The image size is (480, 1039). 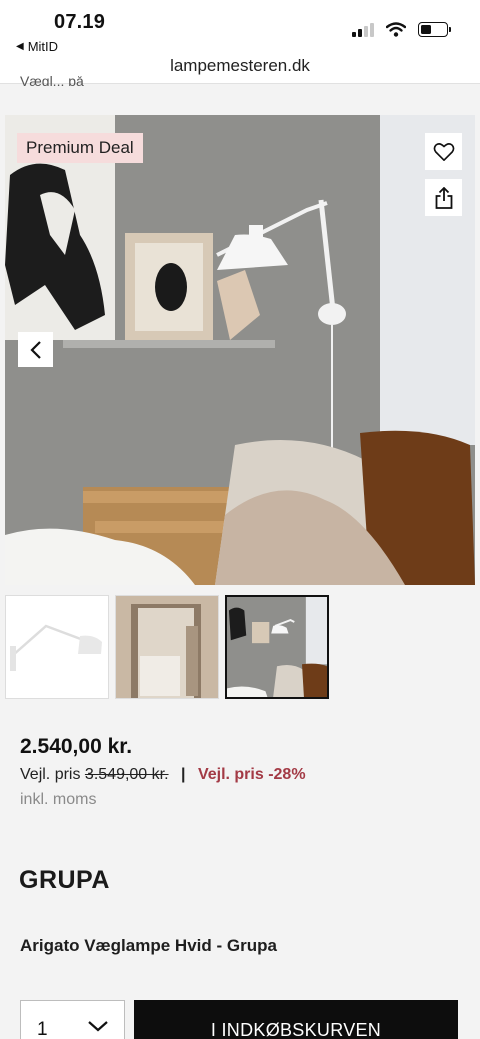 I want to click on clock: 07.19, so click(x=80, y=22).